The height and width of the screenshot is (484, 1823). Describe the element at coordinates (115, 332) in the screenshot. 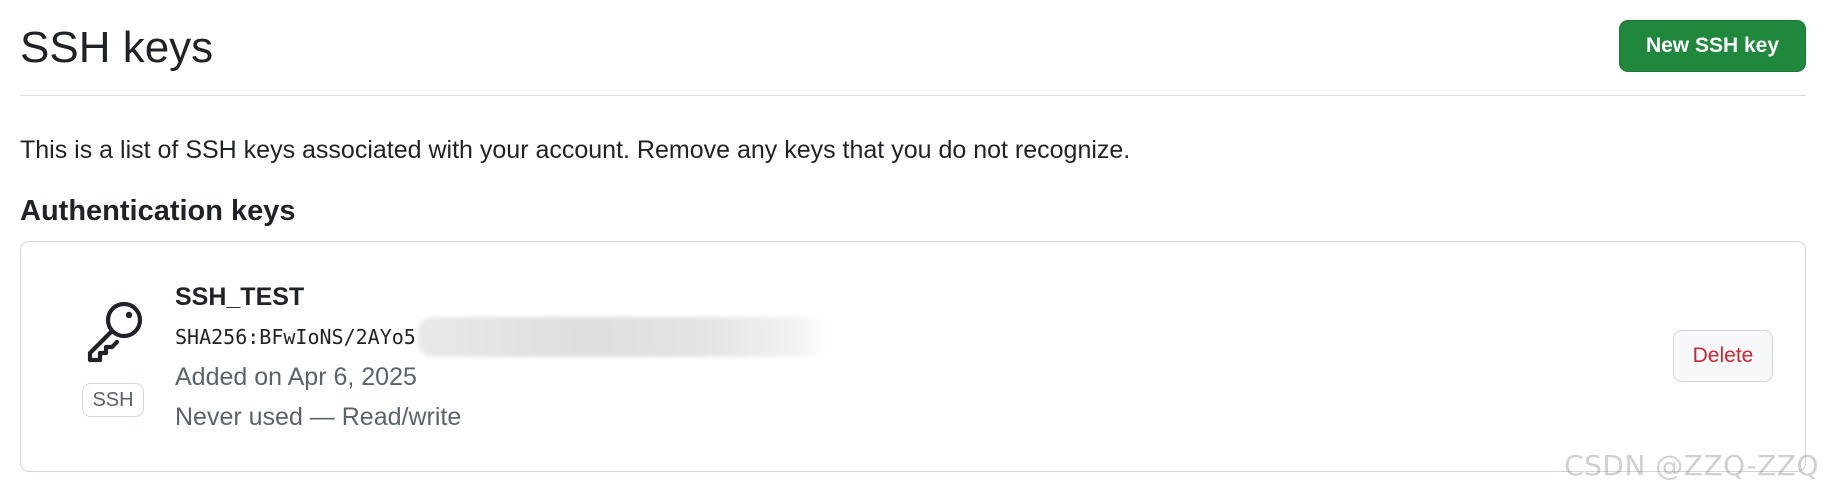

I see `key-icon` at that location.